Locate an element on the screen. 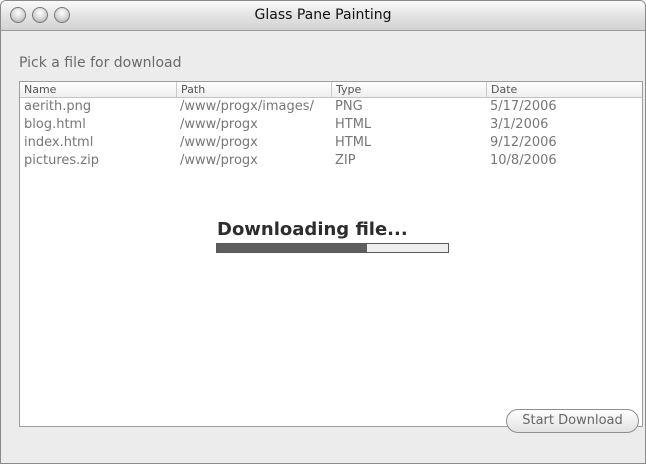 Image resolution: width=646 pixels, height=466 pixels. download-progress-bar is located at coordinates (332, 248).